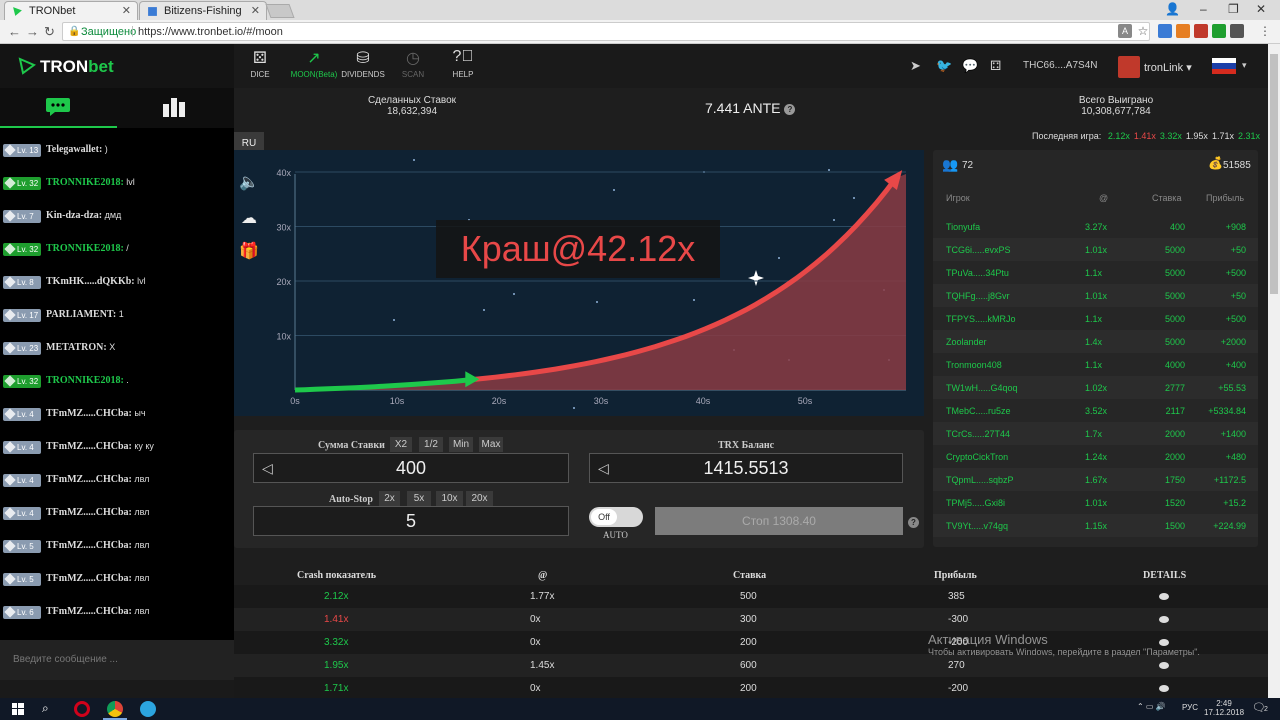 The height and width of the screenshot is (720, 1280). Describe the element at coordinates (249, 220) in the screenshot. I see `weather-snow-icon: ☁` at that location.